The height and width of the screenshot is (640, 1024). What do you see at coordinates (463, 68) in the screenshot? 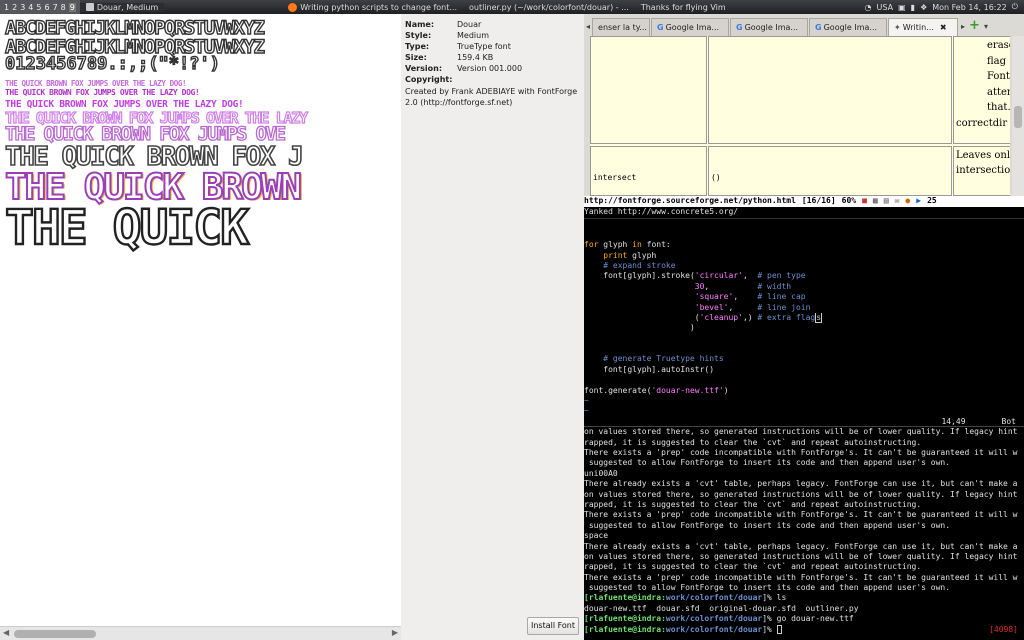
I see `info-row: Version: Version 001.000` at bounding box center [463, 68].